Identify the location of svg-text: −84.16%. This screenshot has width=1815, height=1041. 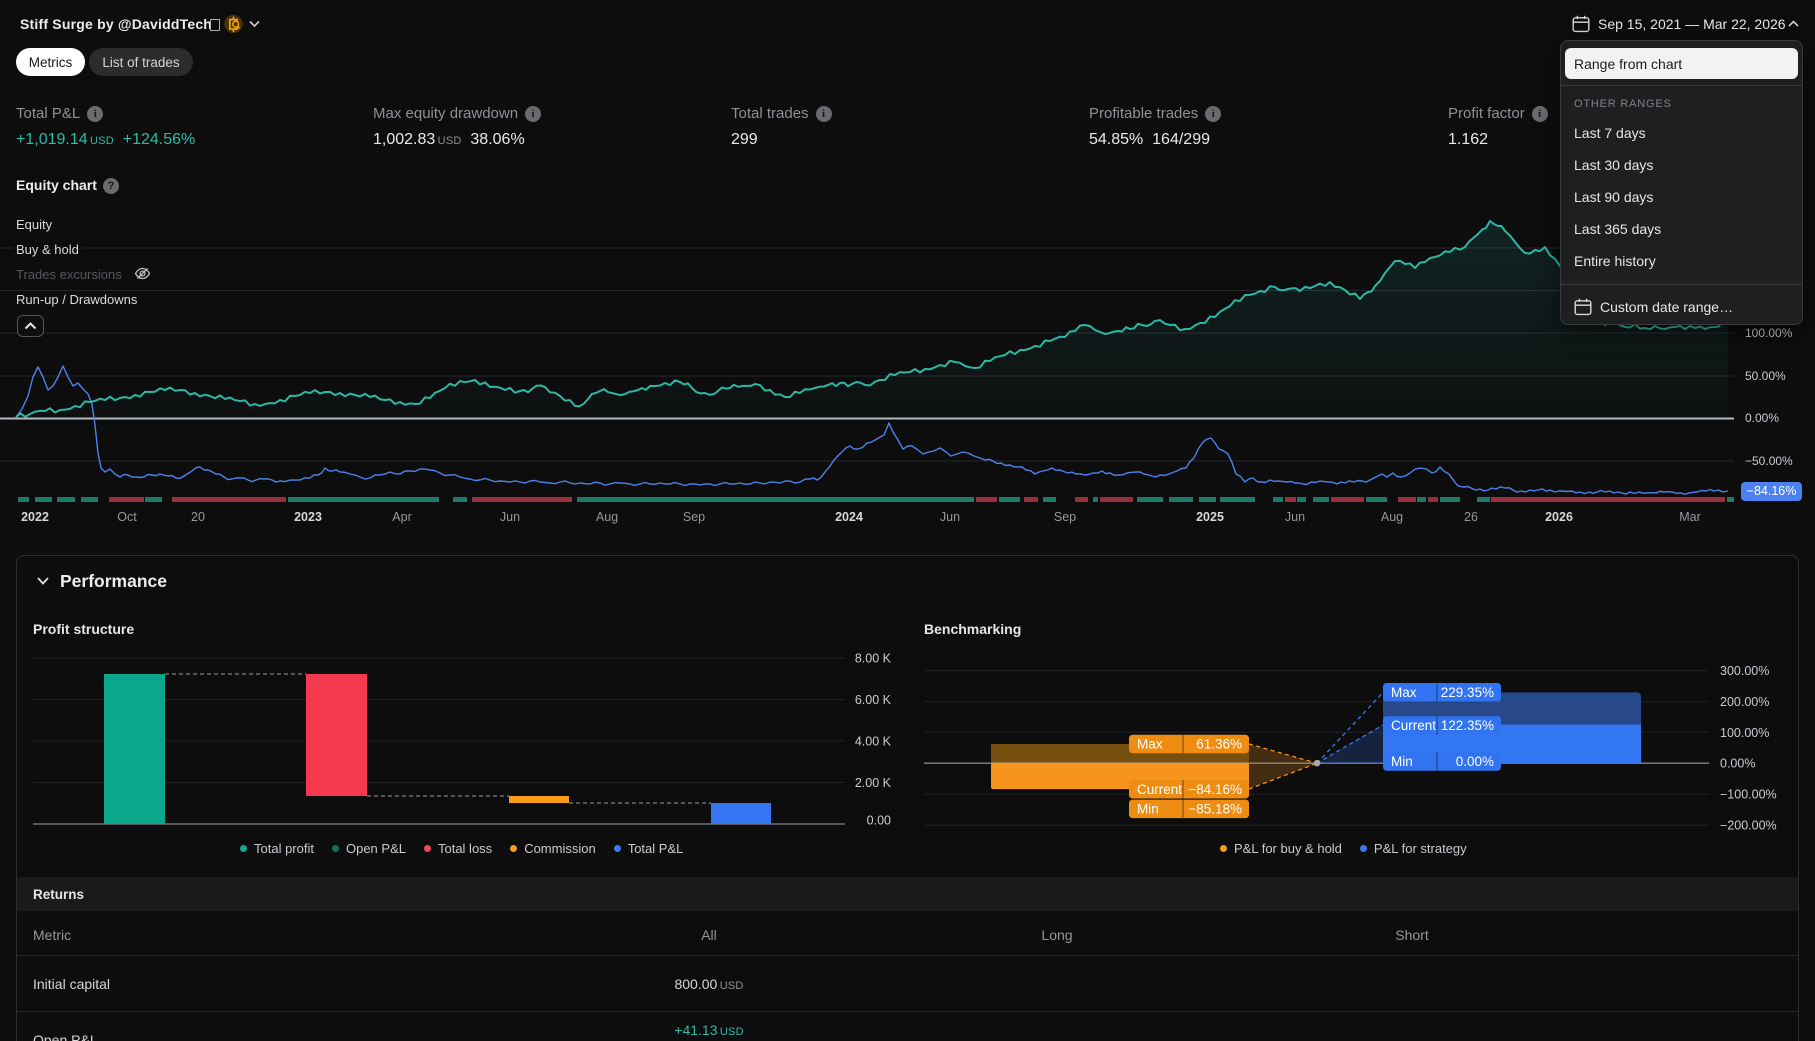
(1215, 789).